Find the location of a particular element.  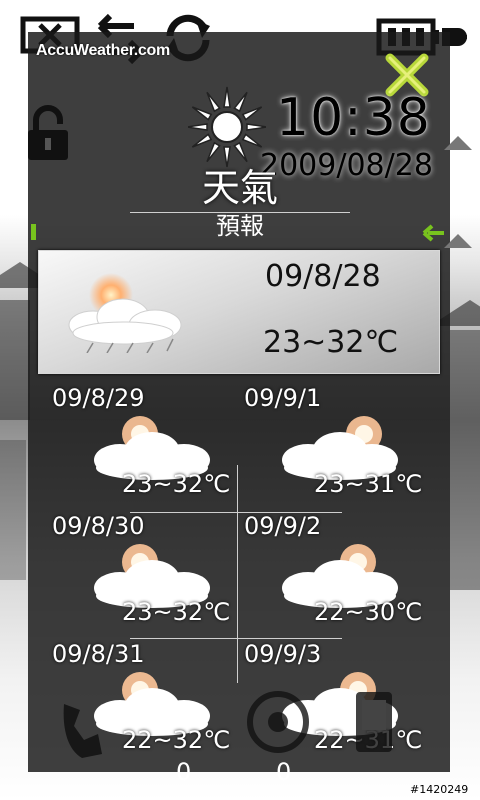

forecast-date: 09/8/31 is located at coordinates (98, 654).